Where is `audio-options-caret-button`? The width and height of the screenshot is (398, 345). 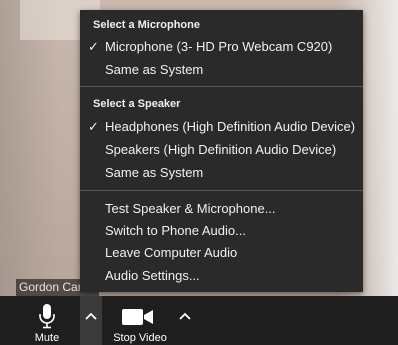
audio-options-caret-button is located at coordinates (91, 320).